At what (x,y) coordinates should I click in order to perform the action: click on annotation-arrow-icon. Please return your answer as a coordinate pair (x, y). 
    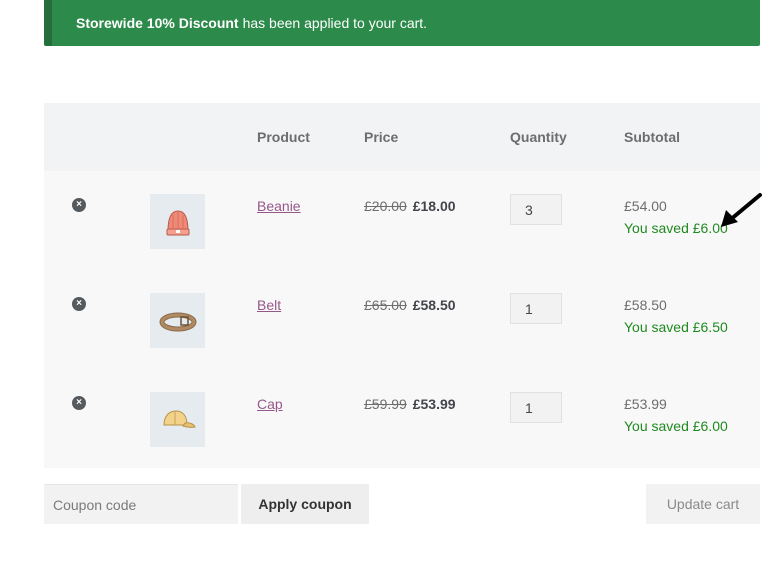
    Looking at the image, I should click on (741, 210).